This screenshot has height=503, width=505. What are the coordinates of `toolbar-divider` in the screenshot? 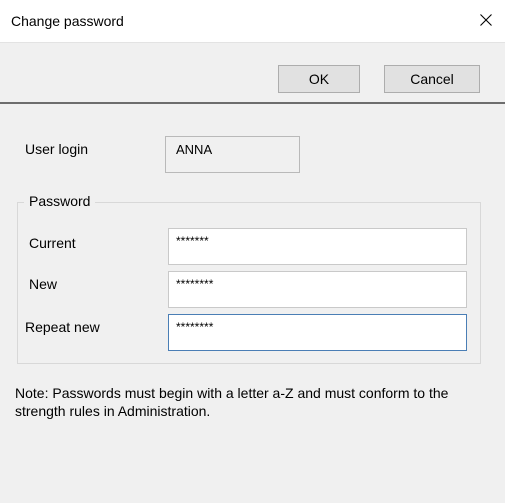 It's located at (252, 103).